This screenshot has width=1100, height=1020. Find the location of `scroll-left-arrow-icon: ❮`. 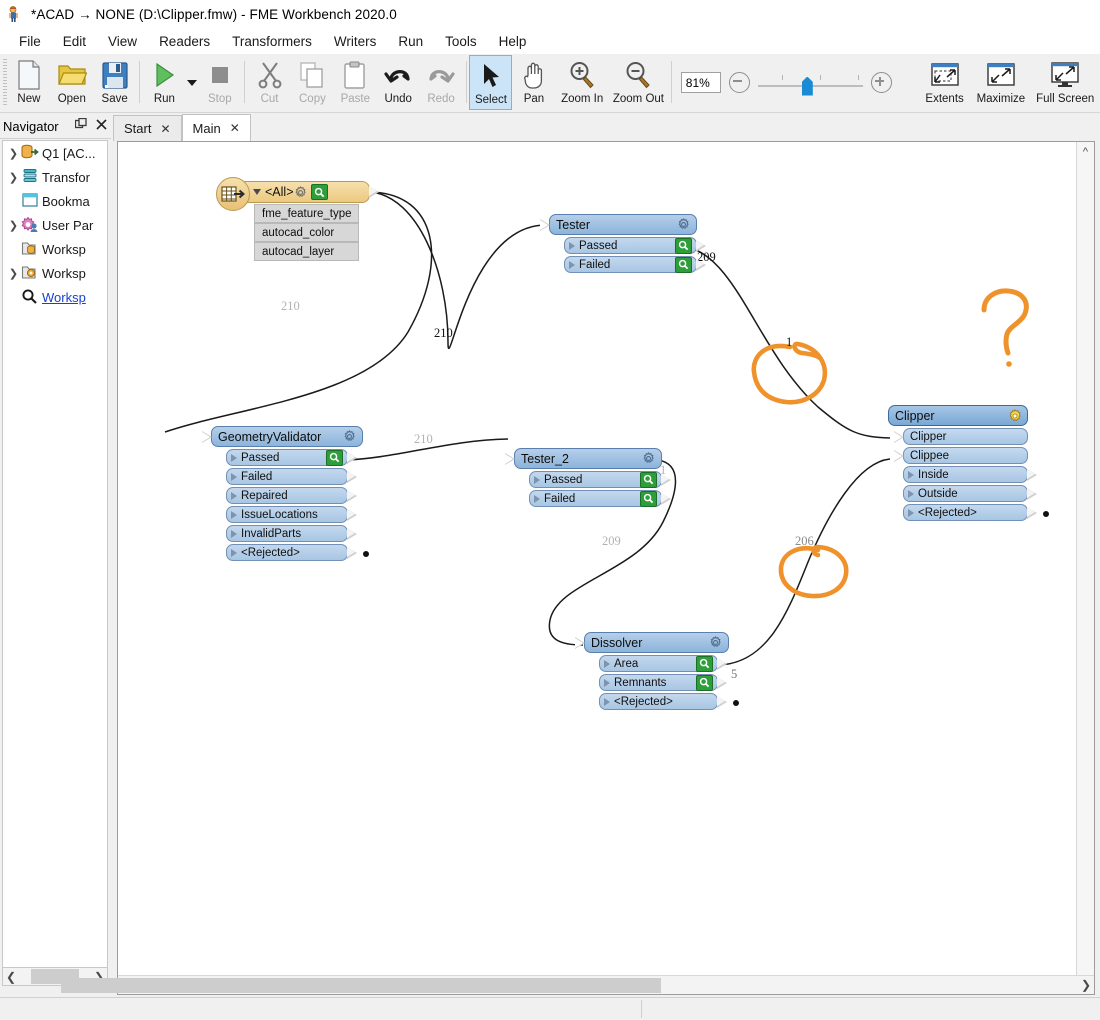

scroll-left-arrow-icon: ❮ is located at coordinates (11, 977).